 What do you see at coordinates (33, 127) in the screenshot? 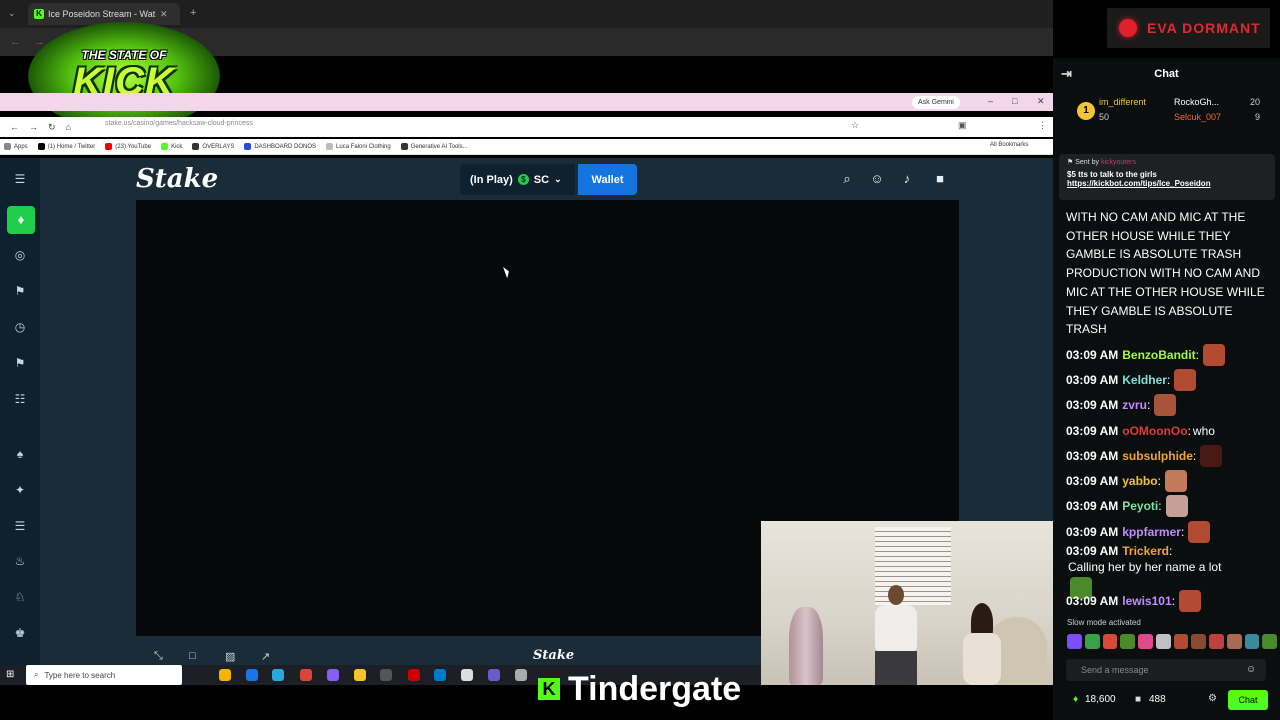
I see `inner-forward-icon: →` at bounding box center [33, 127].